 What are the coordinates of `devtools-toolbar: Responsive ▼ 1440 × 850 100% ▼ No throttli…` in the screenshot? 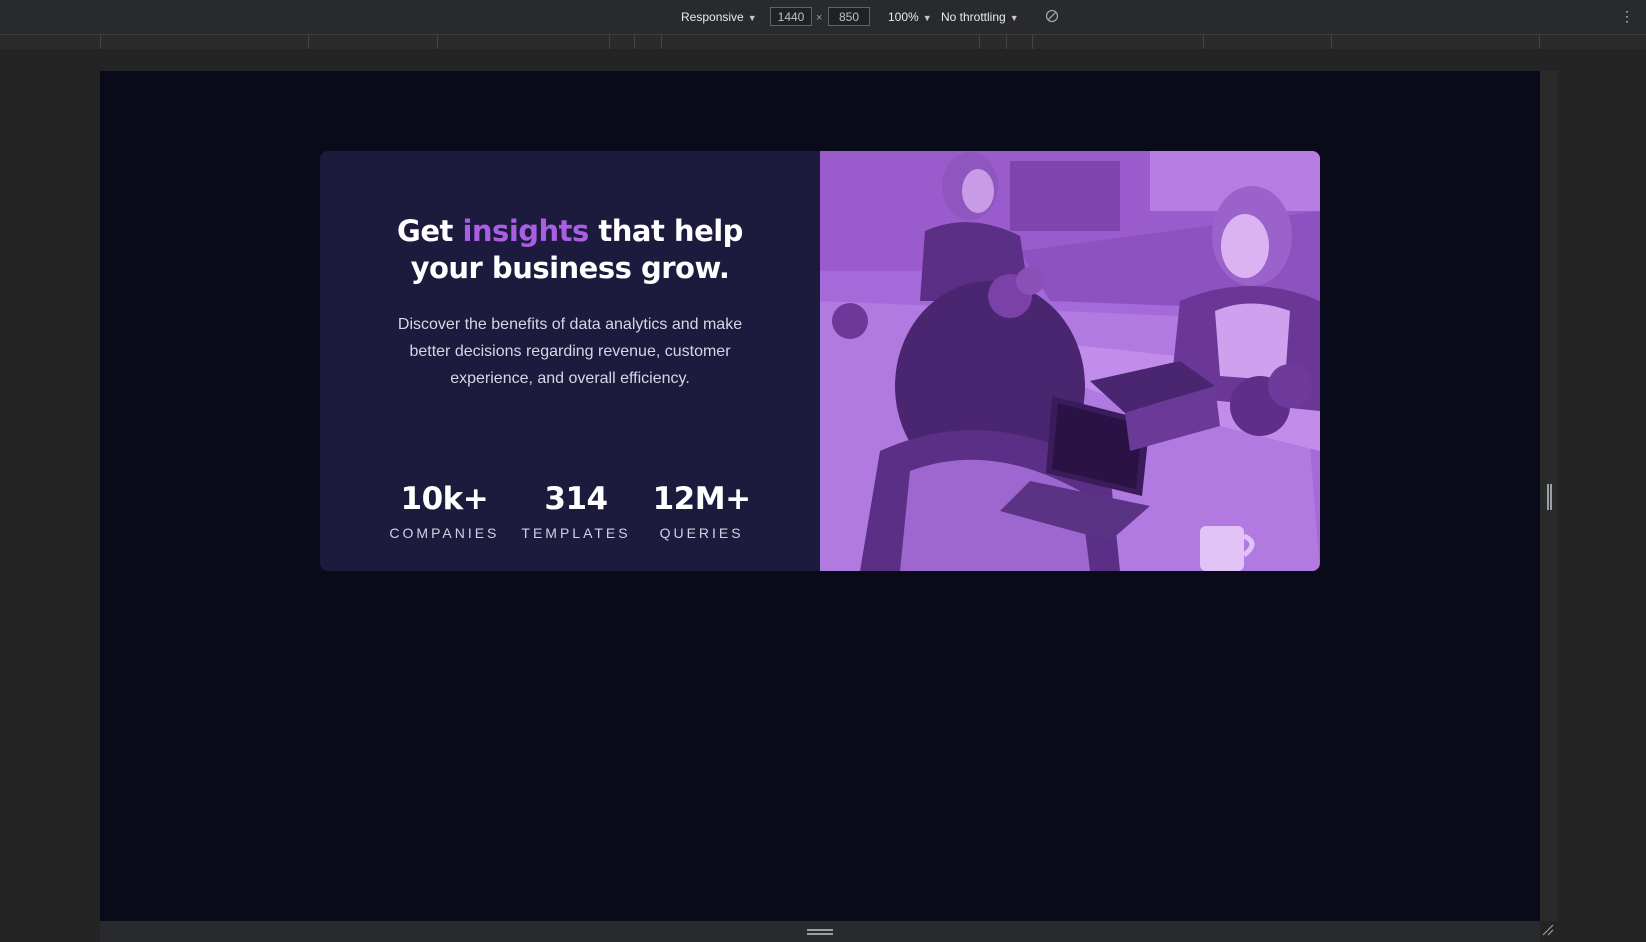 It's located at (823, 17).